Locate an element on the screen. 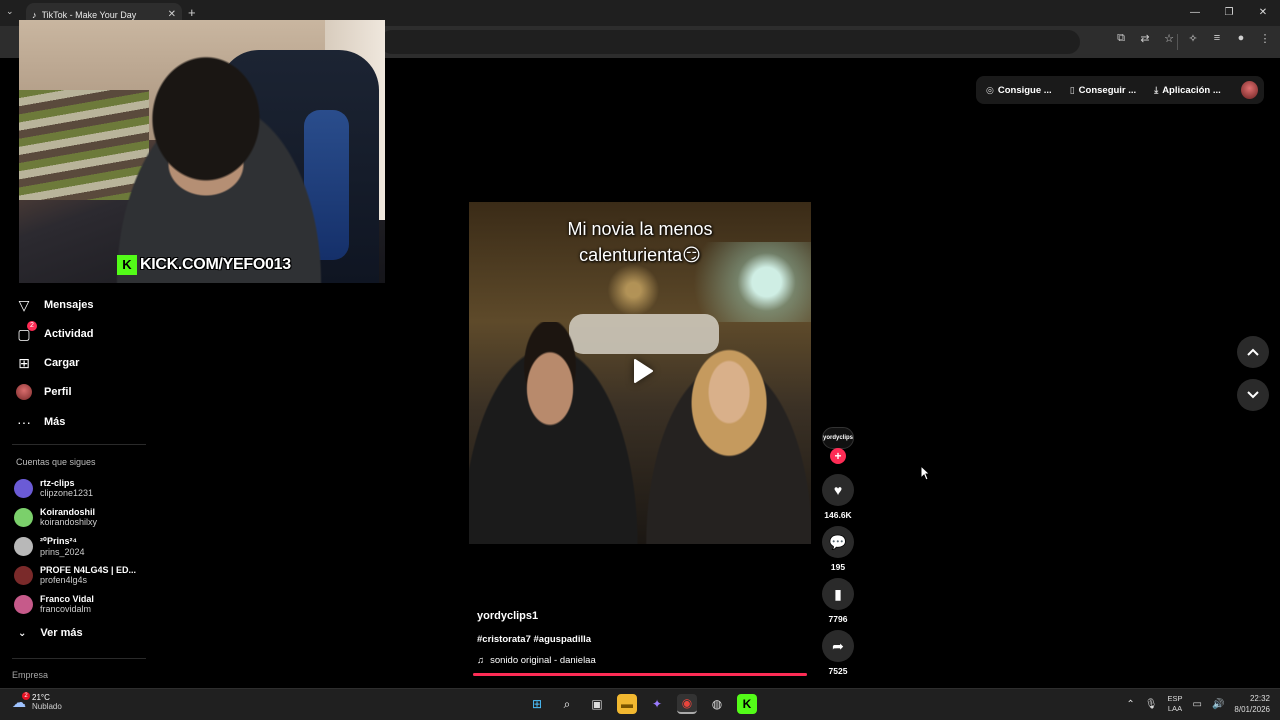 This screenshot has width=1280, height=720. more-icon: ··· is located at coordinates (24, 422).